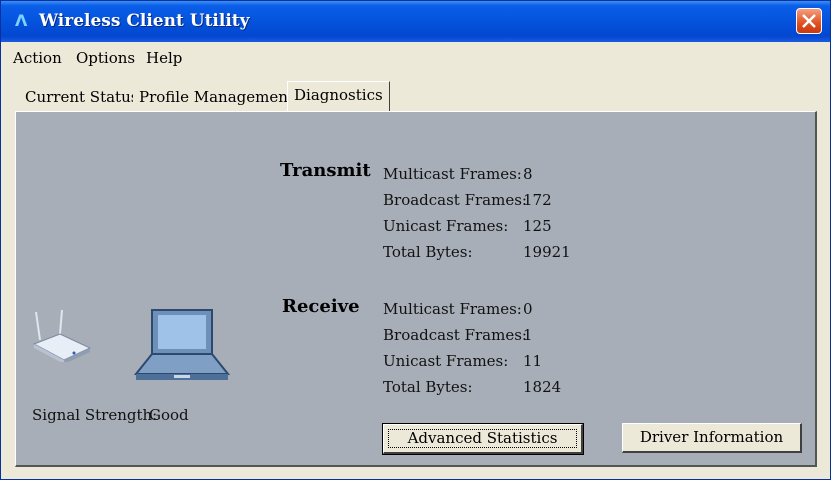  I want to click on transmit-multicast-value: 8, so click(528, 174).